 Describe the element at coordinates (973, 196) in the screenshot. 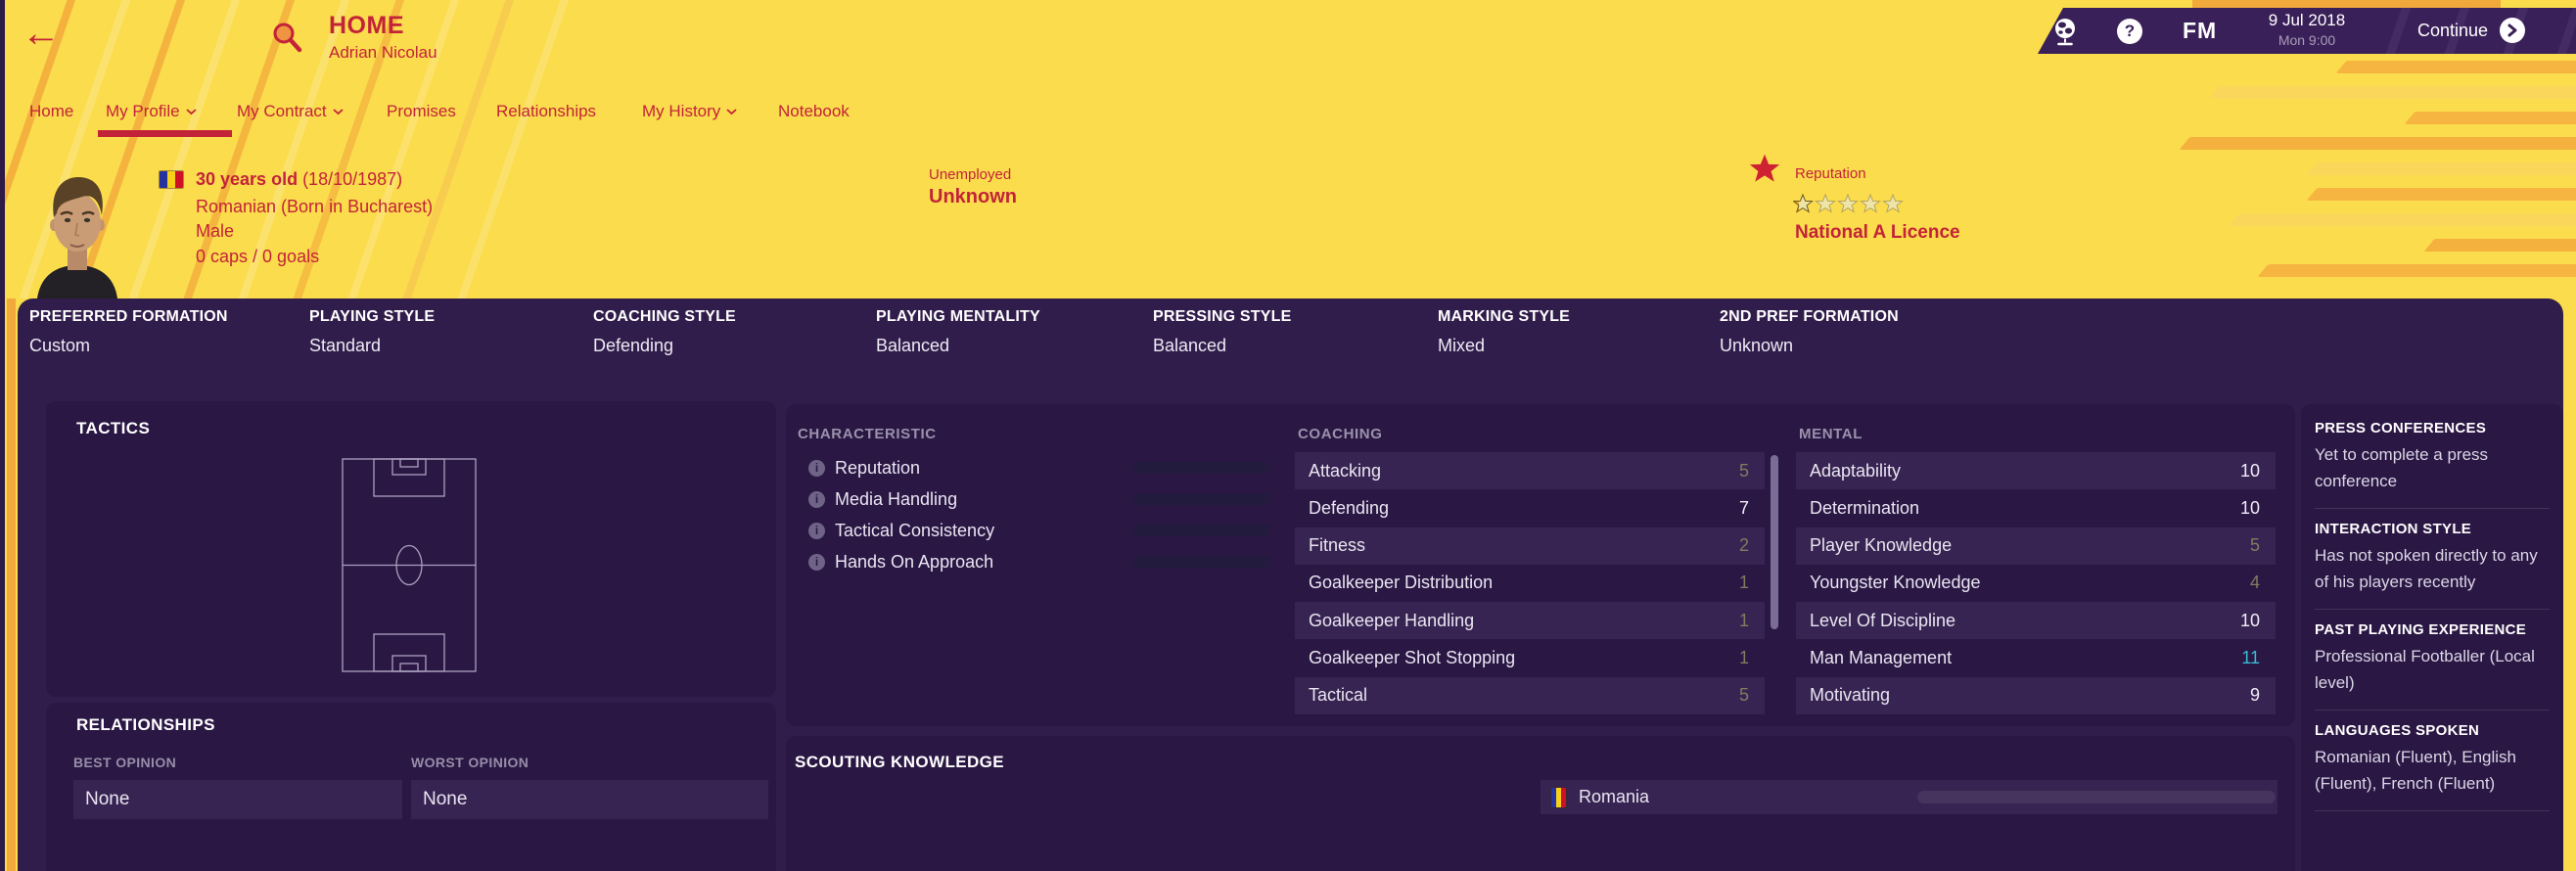

I see `club-name: Unknown` at that location.